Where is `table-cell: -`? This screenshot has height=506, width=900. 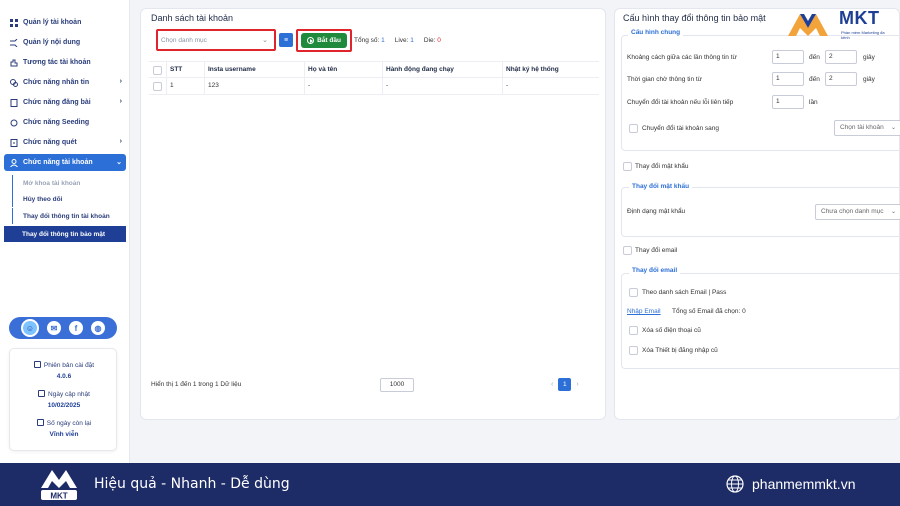
table-cell: - is located at coordinates (309, 85).